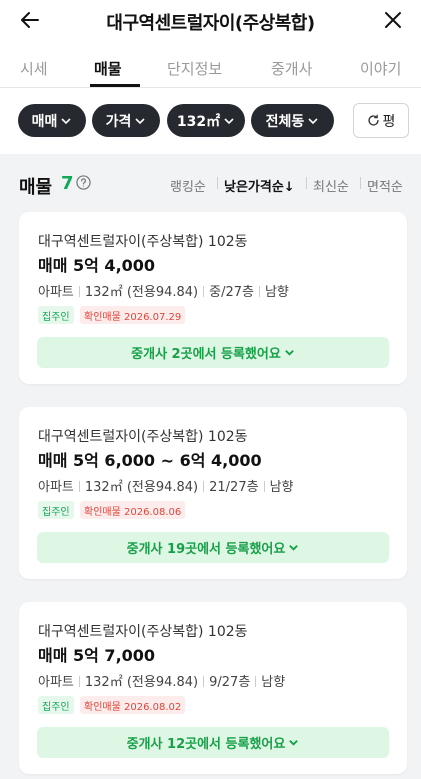 The width and height of the screenshot is (421, 779). Describe the element at coordinates (206, 744) in the screenshot. I see `agents-expand-label: 중개사 12곳에서 등록했어요` at that location.